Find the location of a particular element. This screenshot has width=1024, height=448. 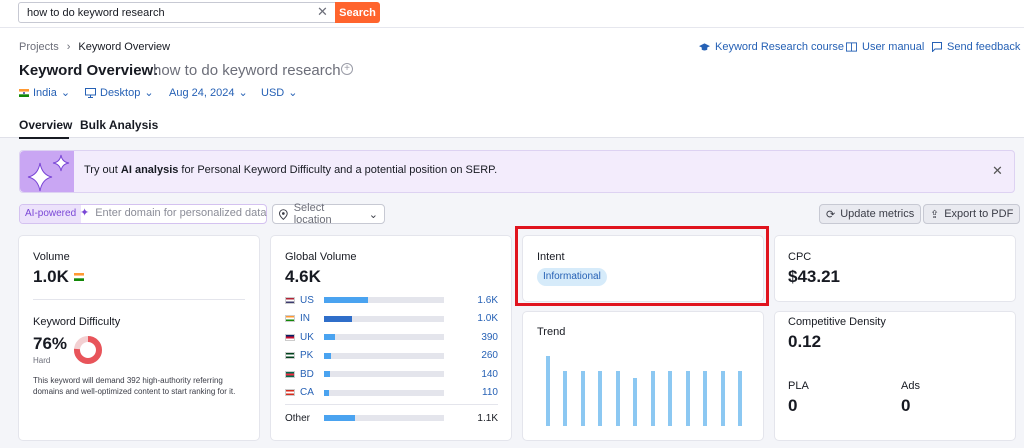

country-code: PK is located at coordinates (312, 355).